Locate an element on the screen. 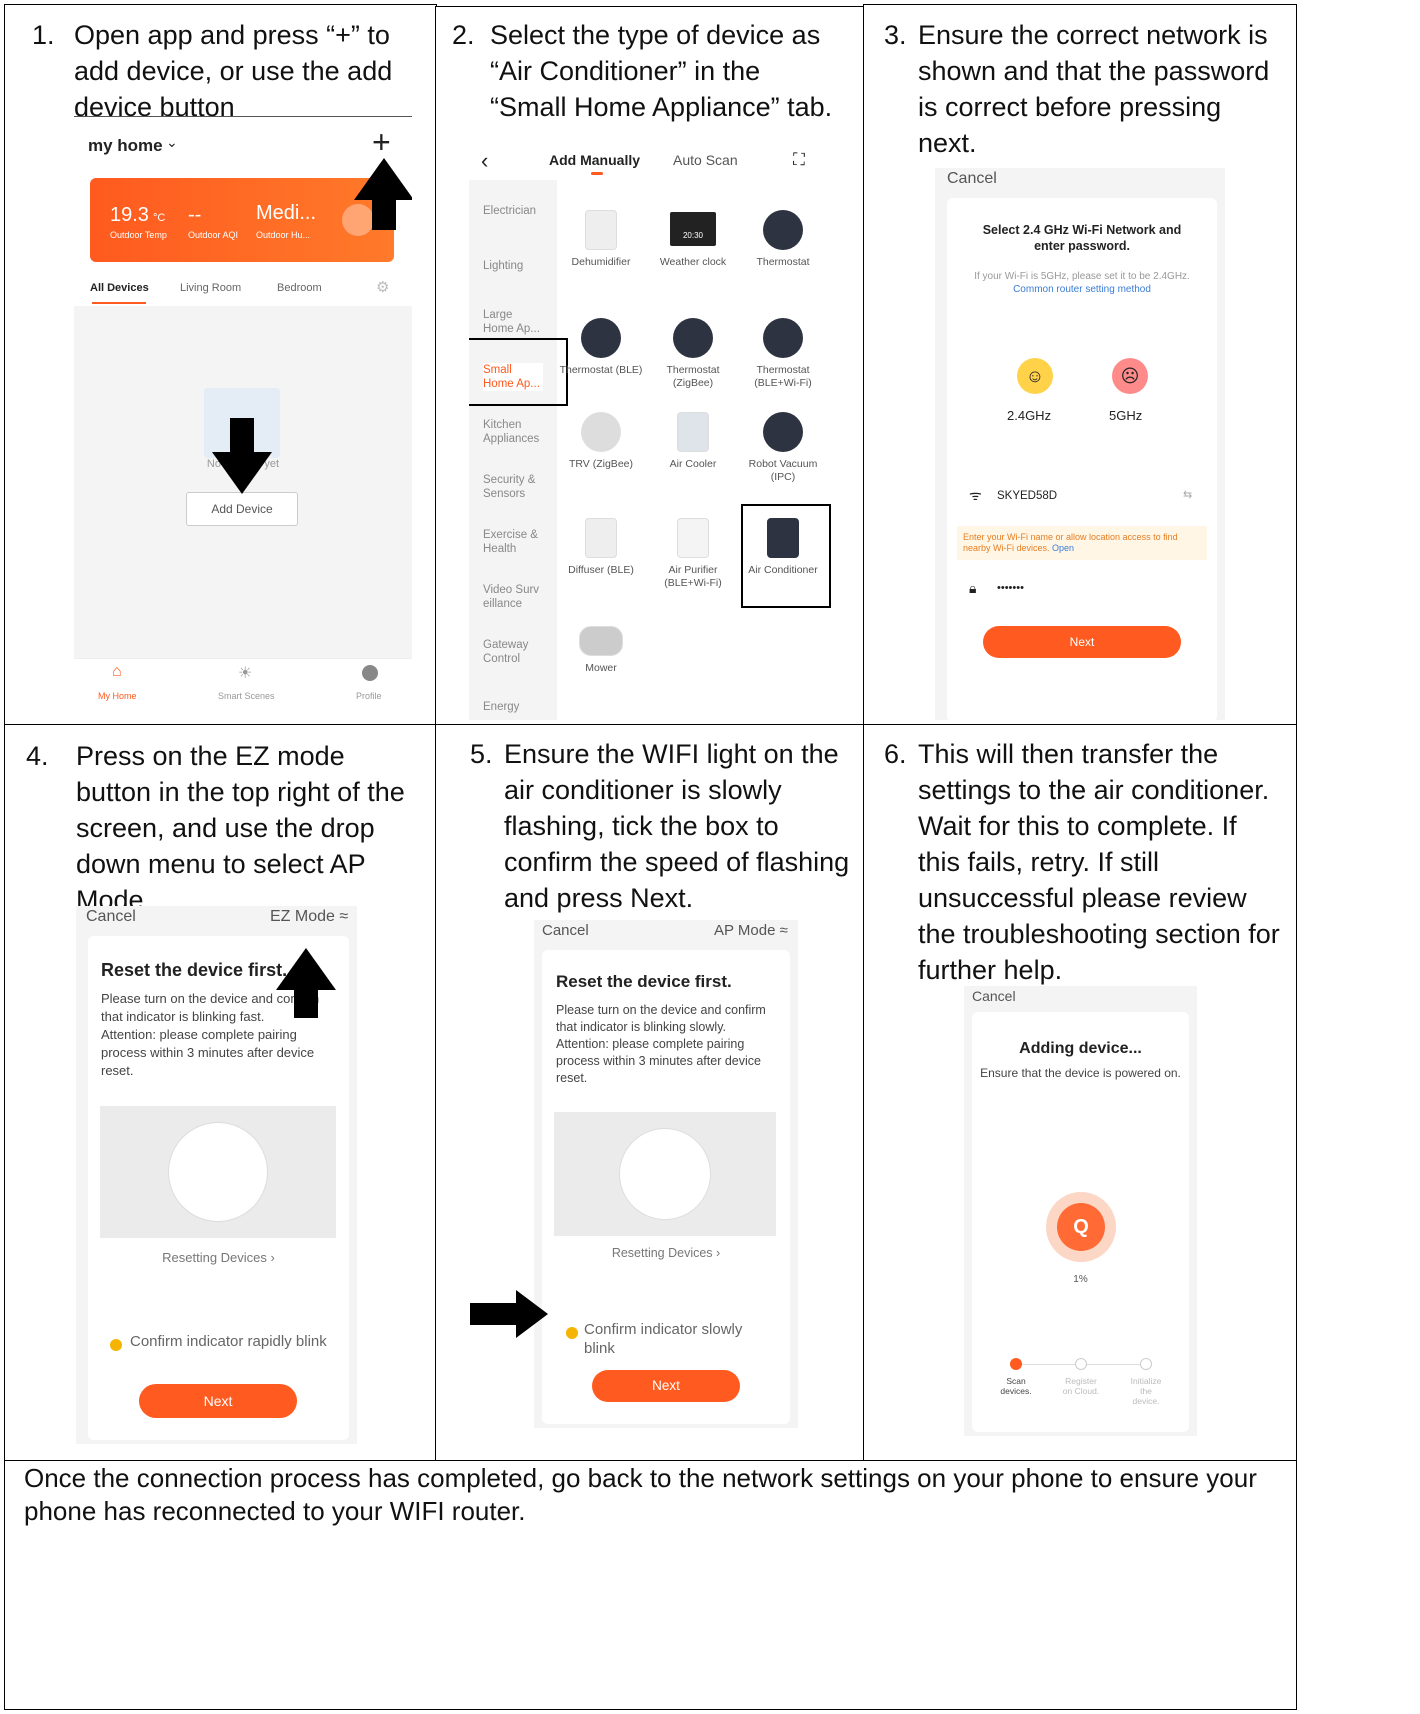 Image resolution: width=1420 pixels, height=1714 pixels. device-trv: TRV (ZigBee) is located at coordinates (601, 441).